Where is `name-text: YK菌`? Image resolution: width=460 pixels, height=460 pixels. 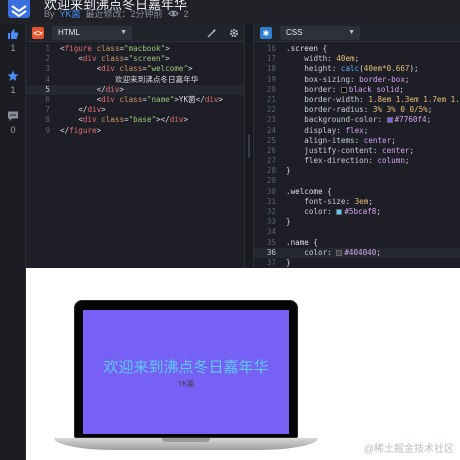
name-text: YK菌 is located at coordinates (186, 384).